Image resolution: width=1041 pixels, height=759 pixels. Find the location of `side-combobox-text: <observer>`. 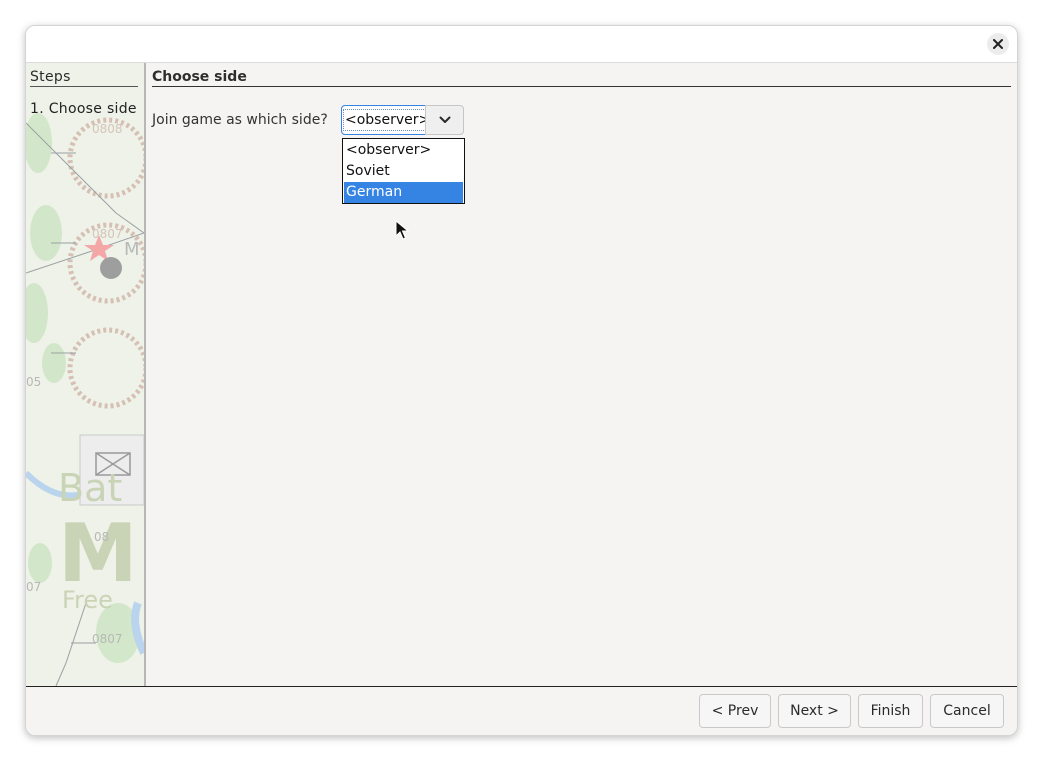

side-combobox-text: <observer> is located at coordinates (388, 120).